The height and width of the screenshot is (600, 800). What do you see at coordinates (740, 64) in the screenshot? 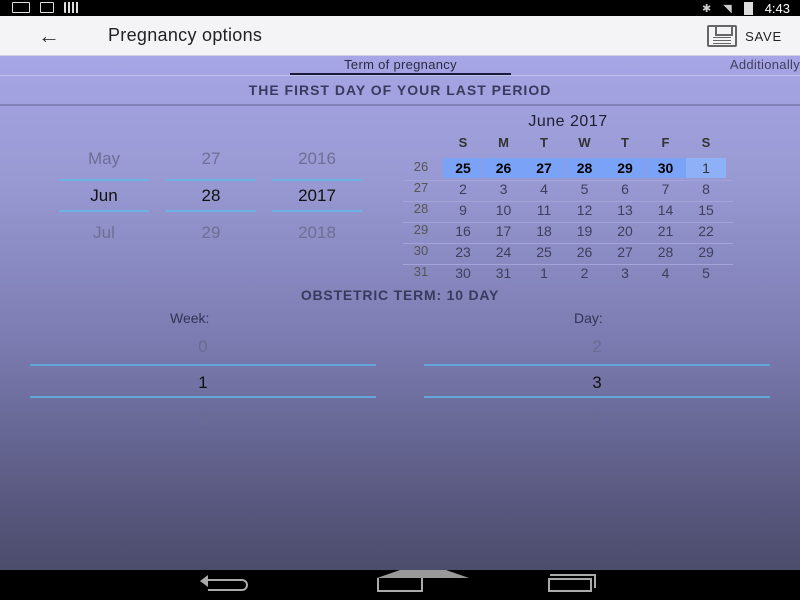
I see `tab-additionally: Additionally` at bounding box center [740, 64].